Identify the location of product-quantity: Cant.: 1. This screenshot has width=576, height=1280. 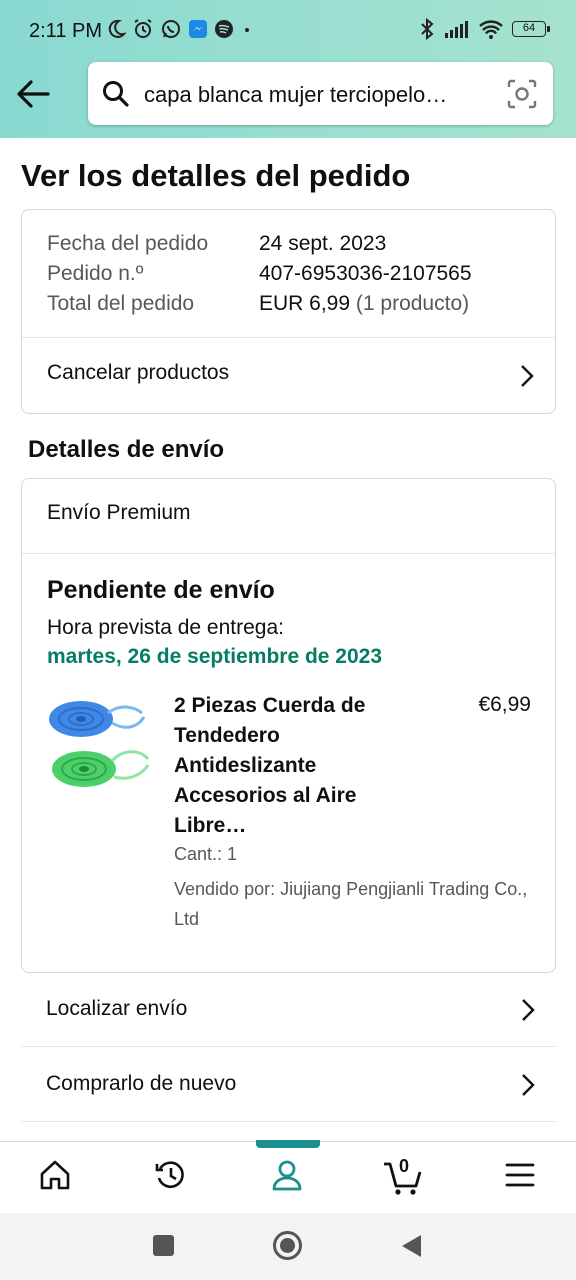
(206, 854).